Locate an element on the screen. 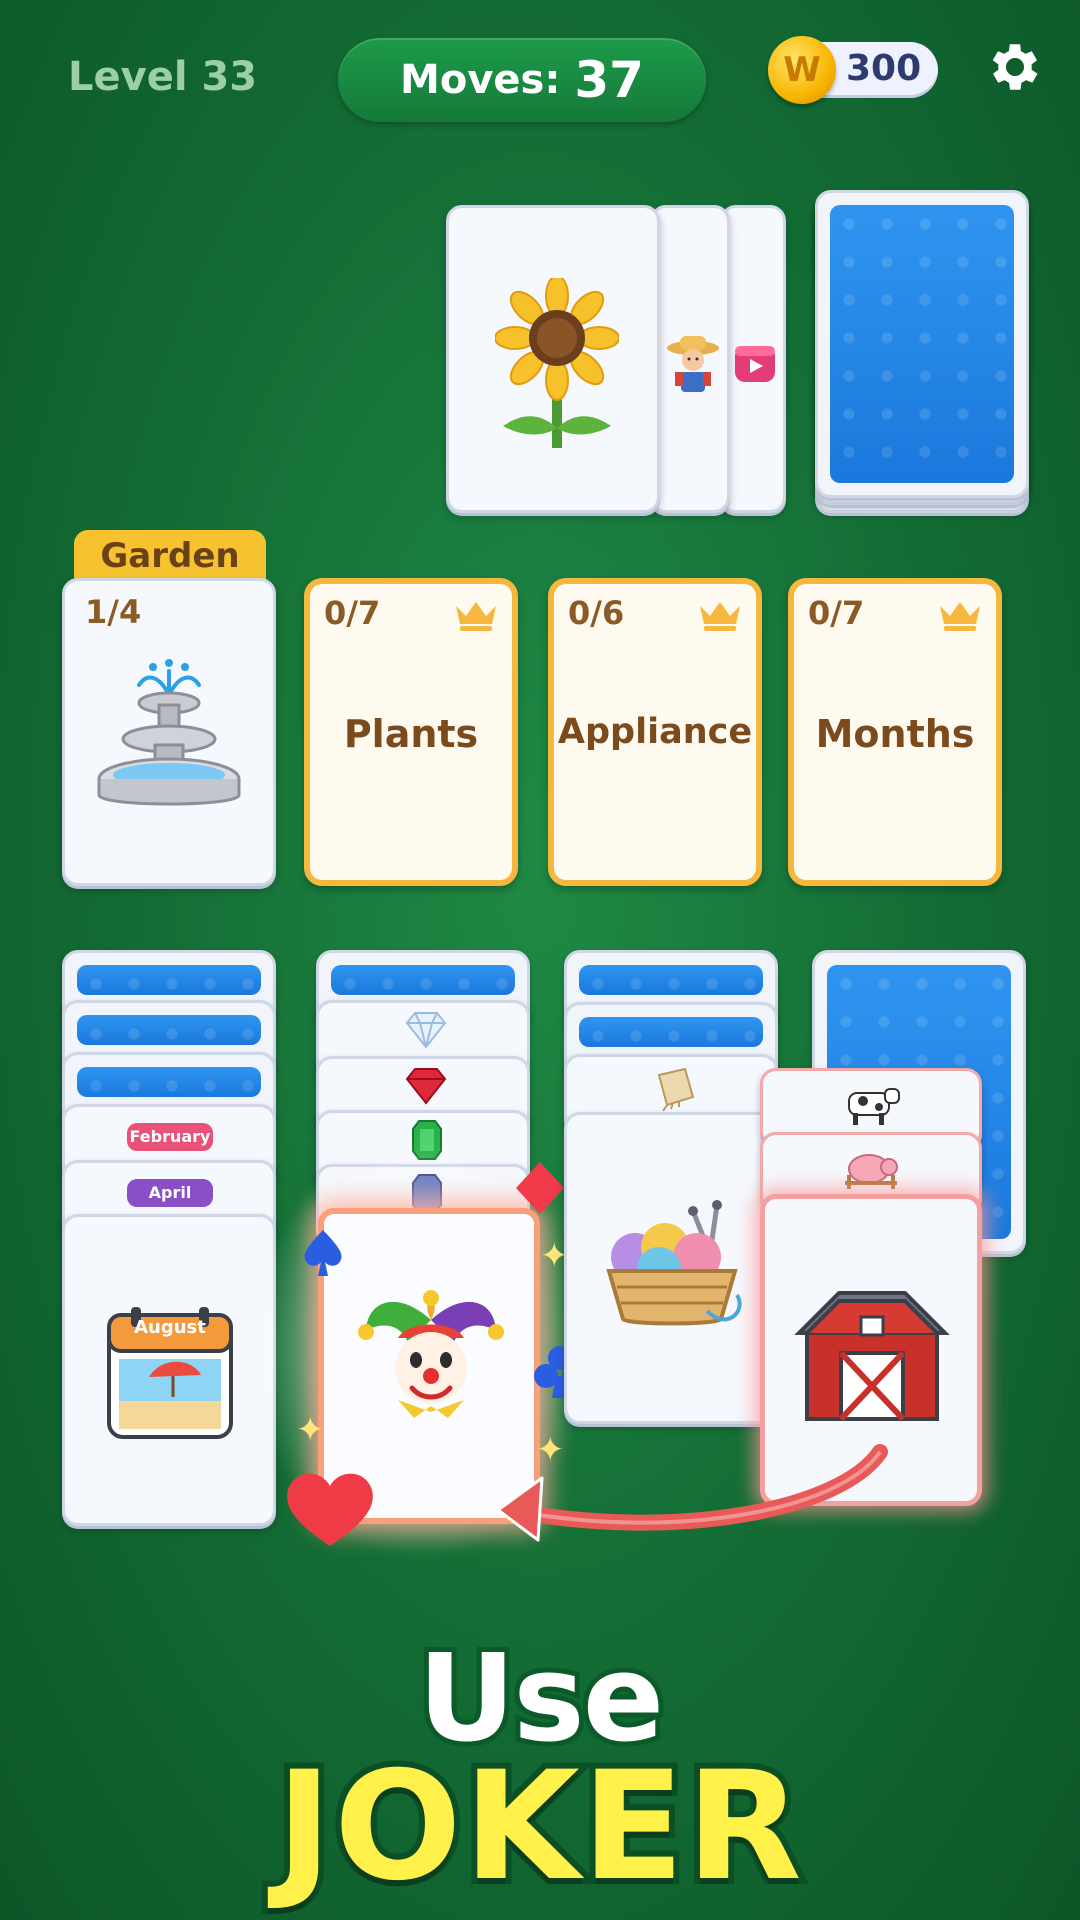 This screenshot has height=1920, width=1080. diamond-icon is located at coordinates (426, 1030).